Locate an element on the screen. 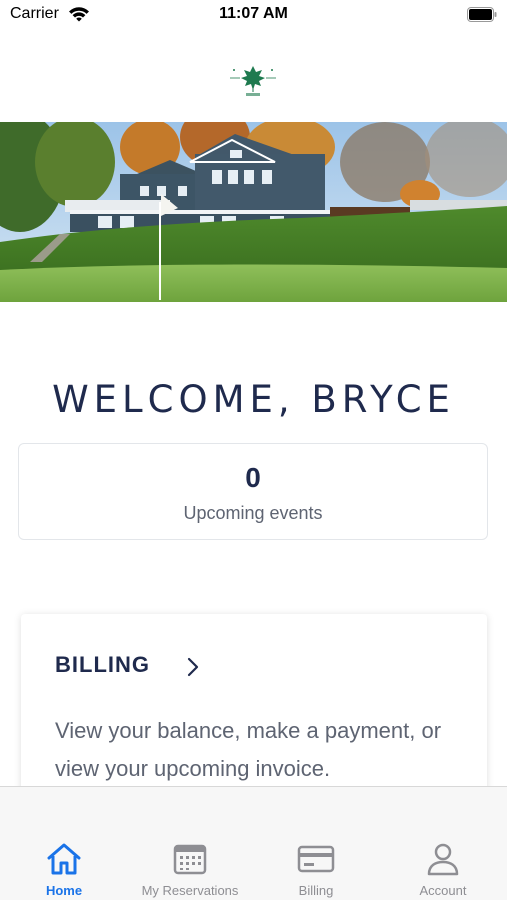  club-logo is located at coordinates (253, 81).